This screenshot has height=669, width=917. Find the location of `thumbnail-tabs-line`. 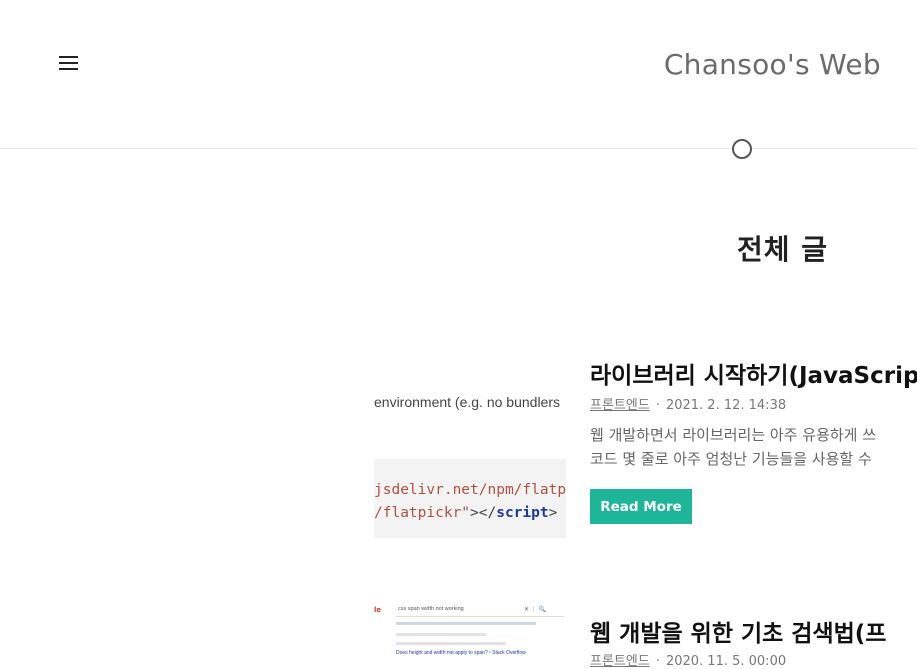

thumbnail-tabs-line is located at coordinates (466, 623).